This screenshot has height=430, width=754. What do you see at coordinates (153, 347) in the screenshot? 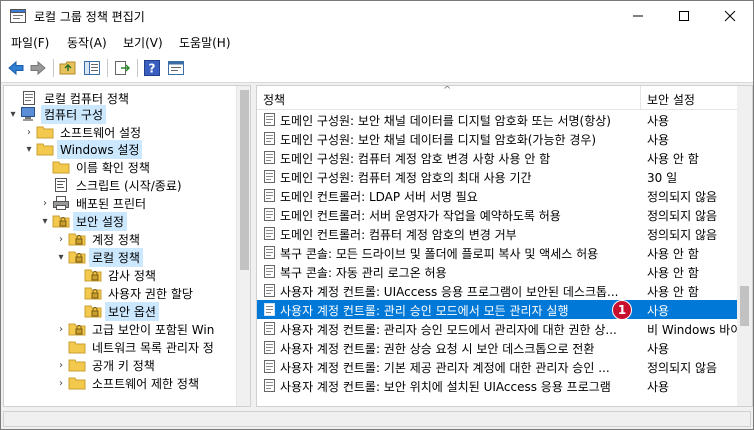
I see `tree-label: 네트워크 목록 관리자 정` at bounding box center [153, 347].